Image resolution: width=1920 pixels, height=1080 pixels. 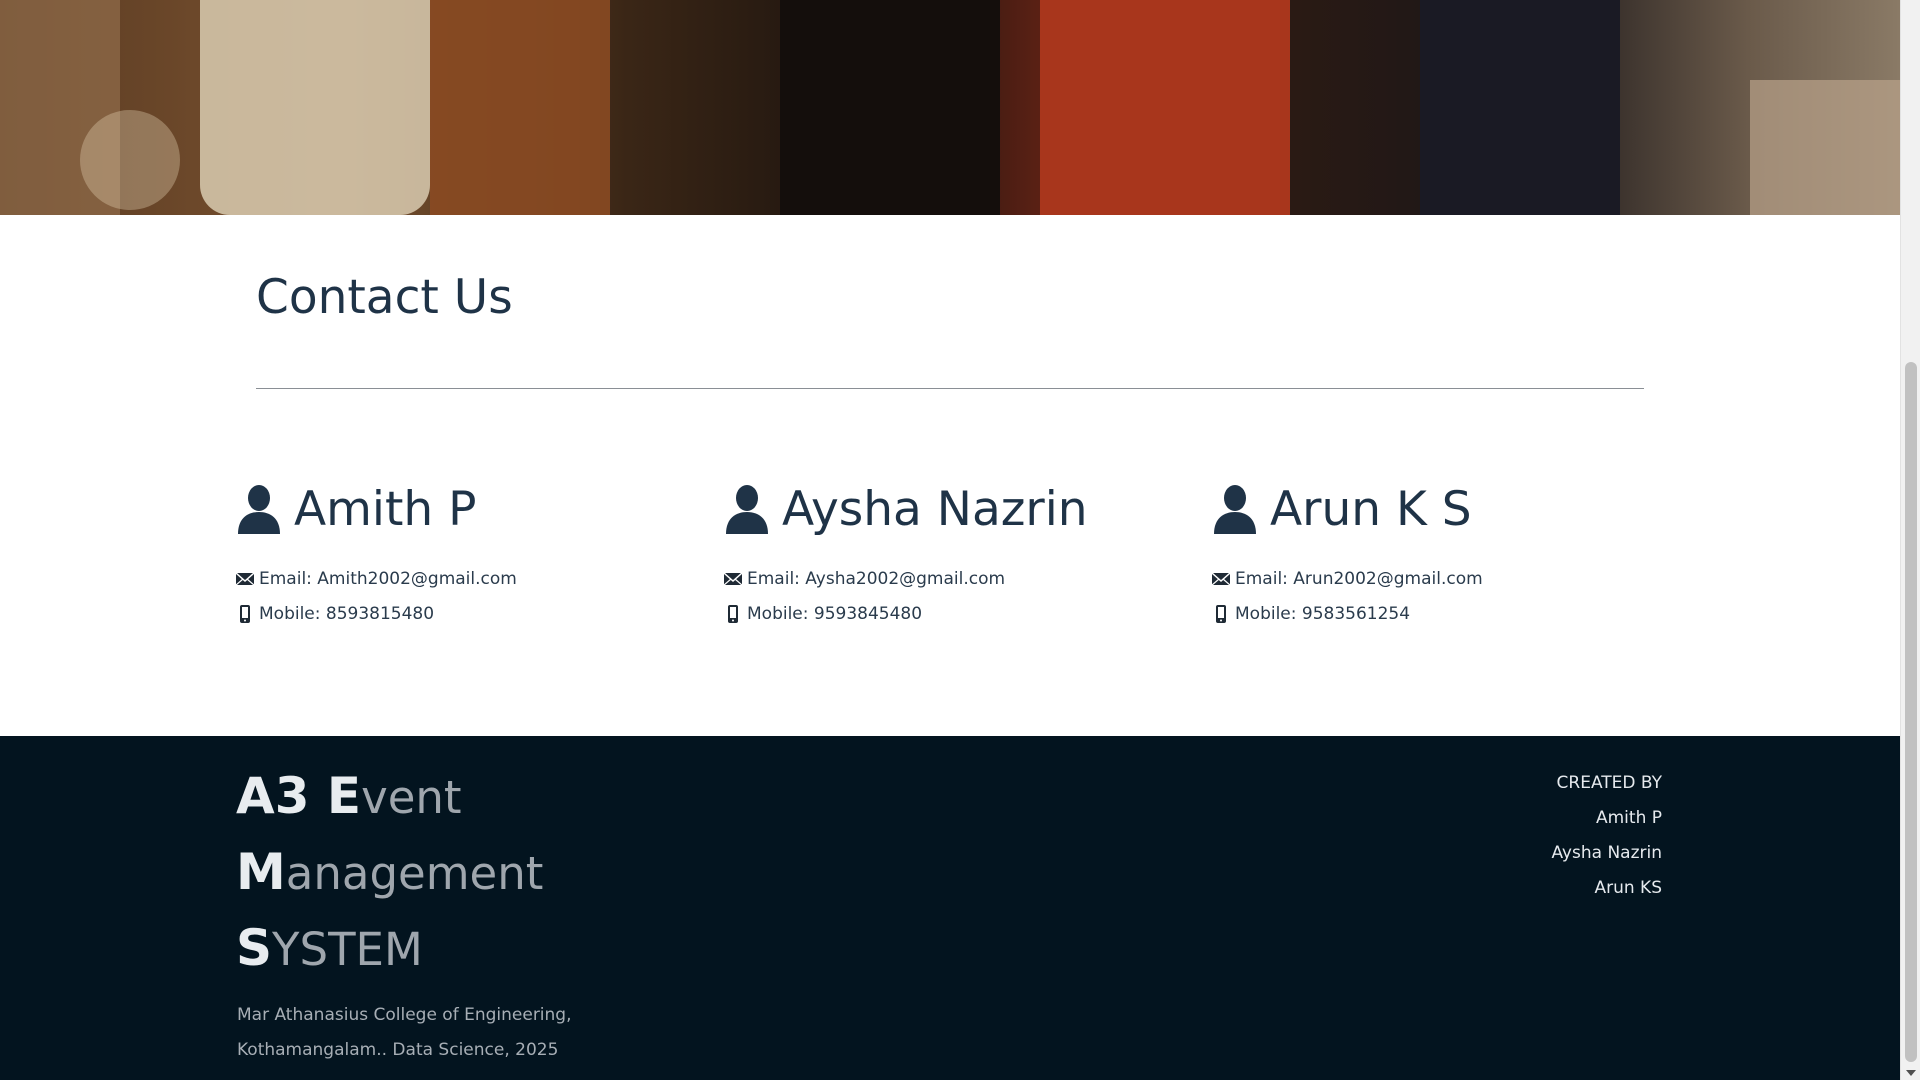 What do you see at coordinates (1911, 1073) in the screenshot?
I see `scroll-down-arrow-icon` at bounding box center [1911, 1073].